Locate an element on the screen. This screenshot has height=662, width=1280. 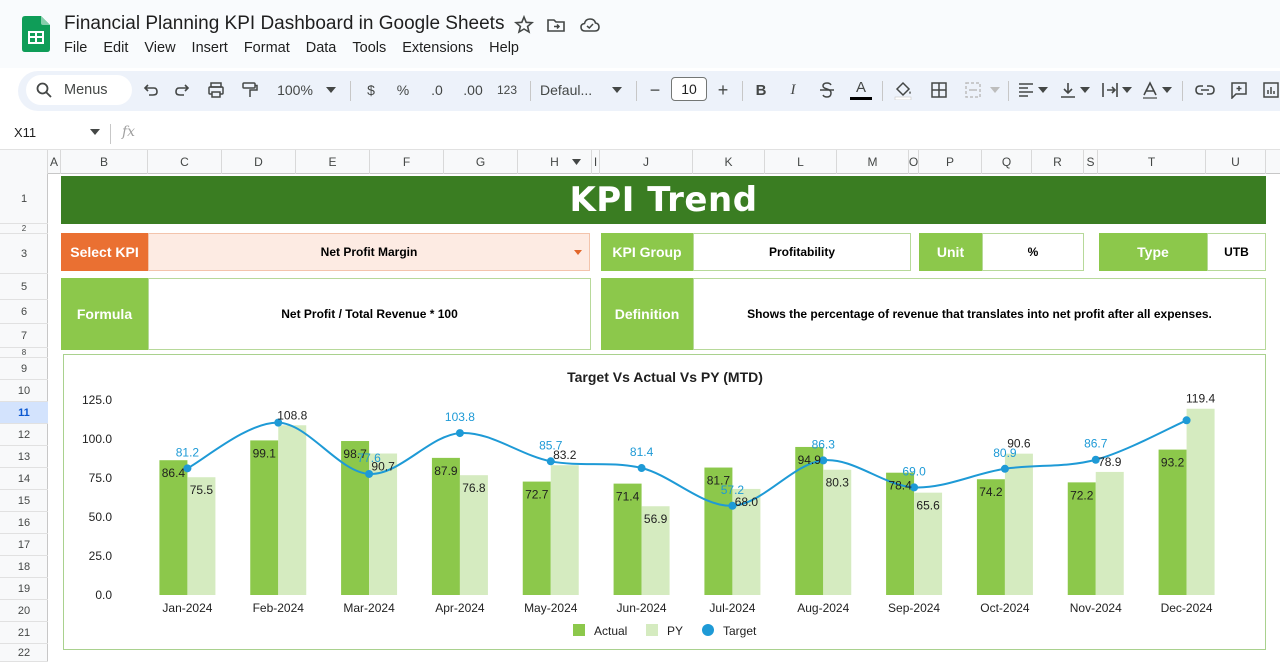
row-header-10: 10 is located at coordinates (24, 391).